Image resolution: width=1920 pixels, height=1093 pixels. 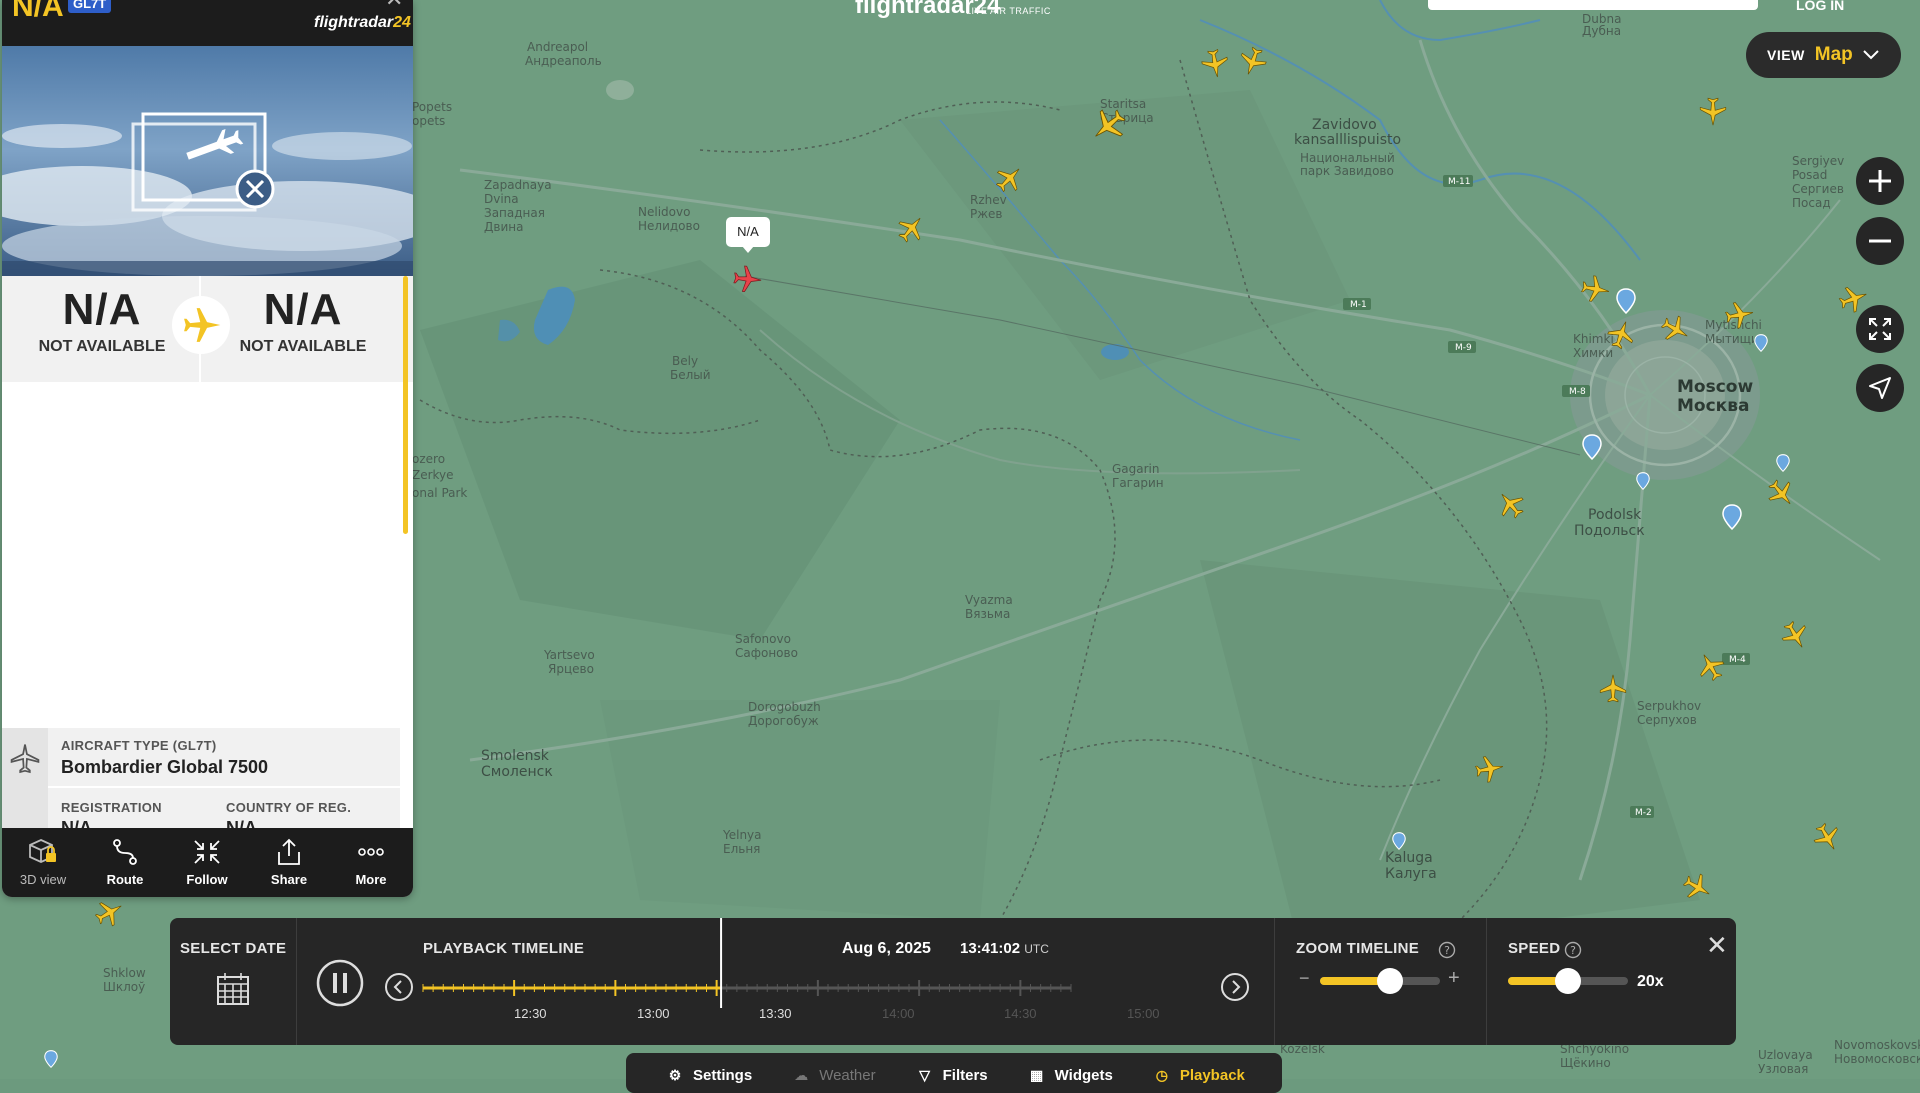 What do you see at coordinates (504, 227) in the screenshot?
I see `map-label: Двина` at bounding box center [504, 227].